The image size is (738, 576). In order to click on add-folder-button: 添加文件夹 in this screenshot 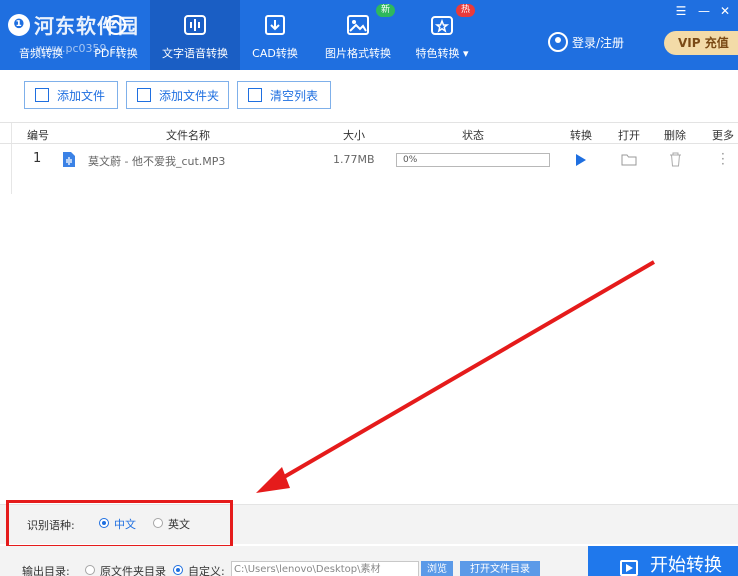, I will do `click(177, 95)`.